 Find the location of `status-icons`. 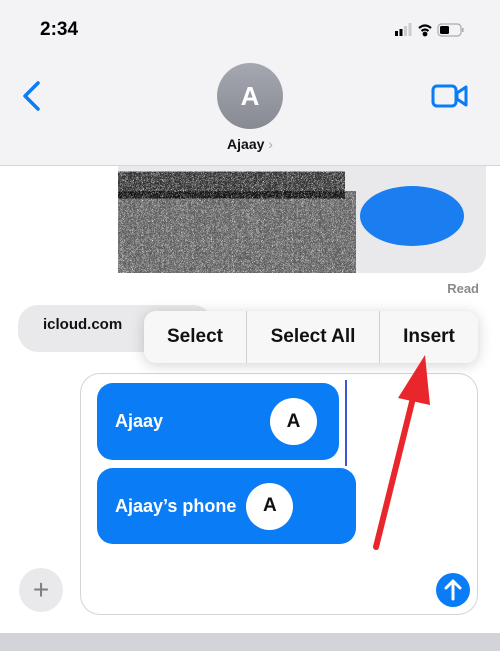

status-icons is located at coordinates (429, 30).